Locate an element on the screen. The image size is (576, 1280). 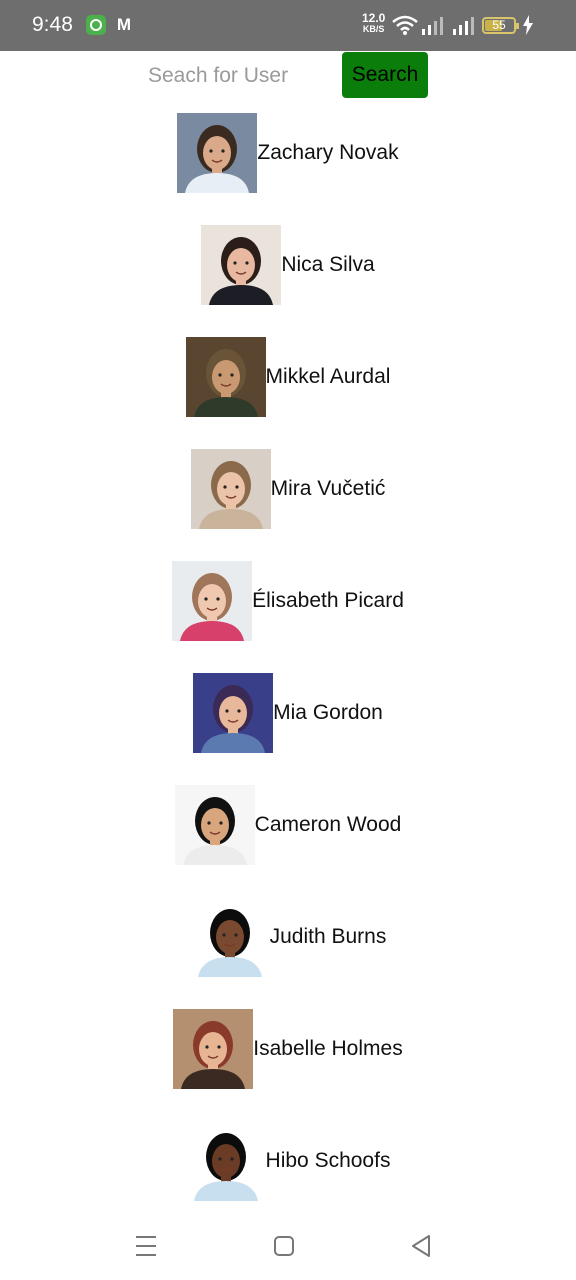
user-name: Élisabeth Picard is located at coordinates (328, 600).